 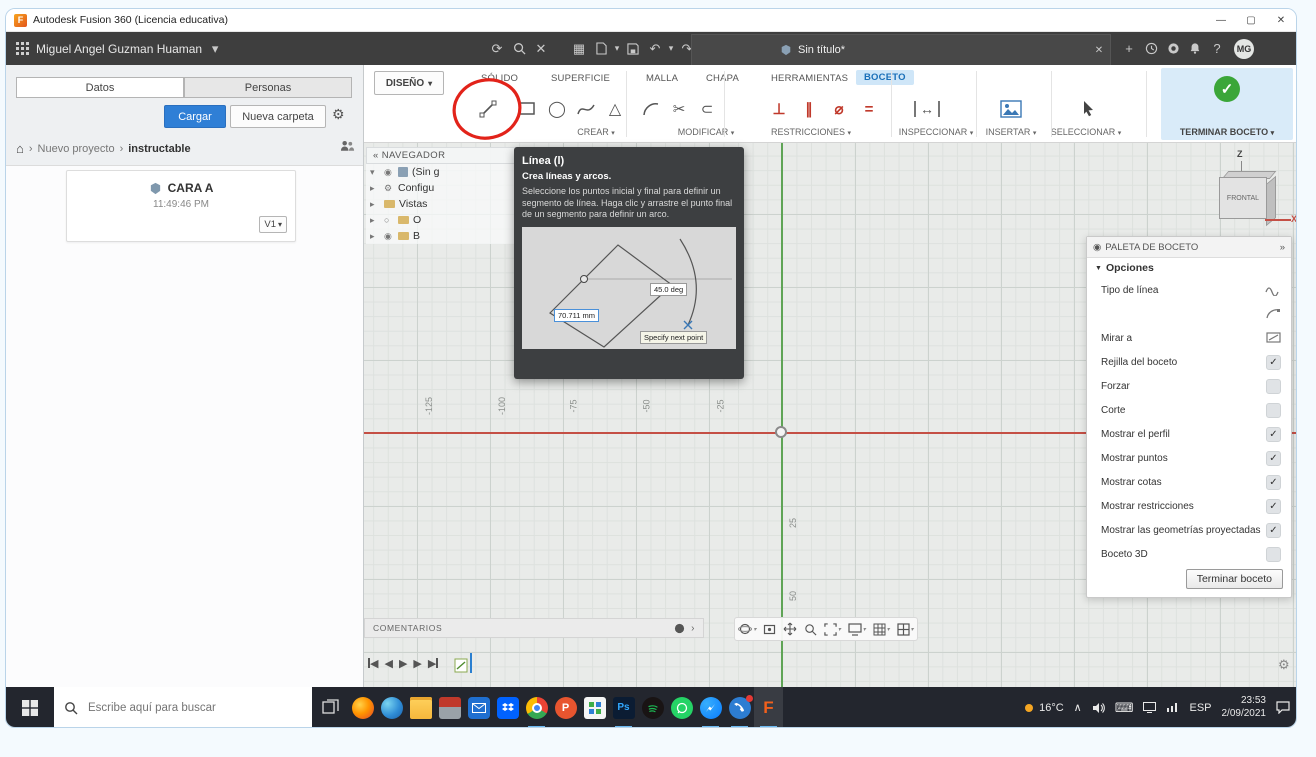 What do you see at coordinates (1284, 665) in the screenshot?
I see `timeline-settings-gear-icon: ⚙` at bounding box center [1284, 665].